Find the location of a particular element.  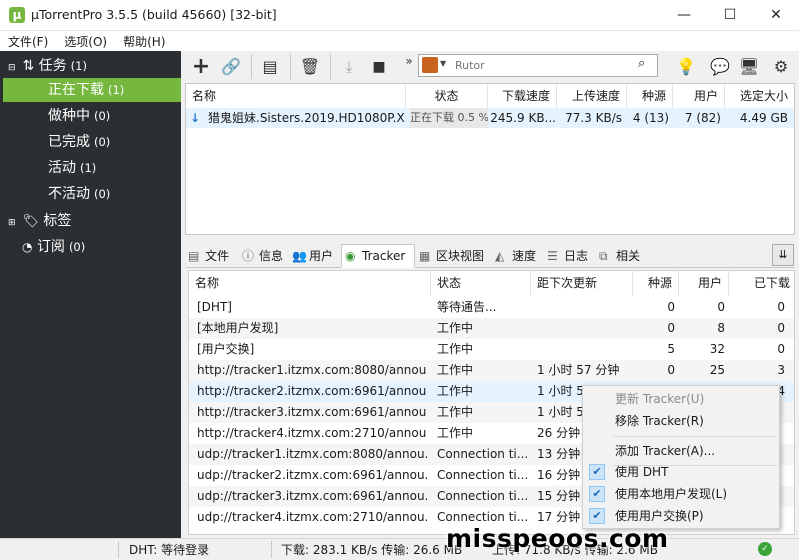

sidebar-feeds: ◔ 订阅 (0) is located at coordinates (90, 247).